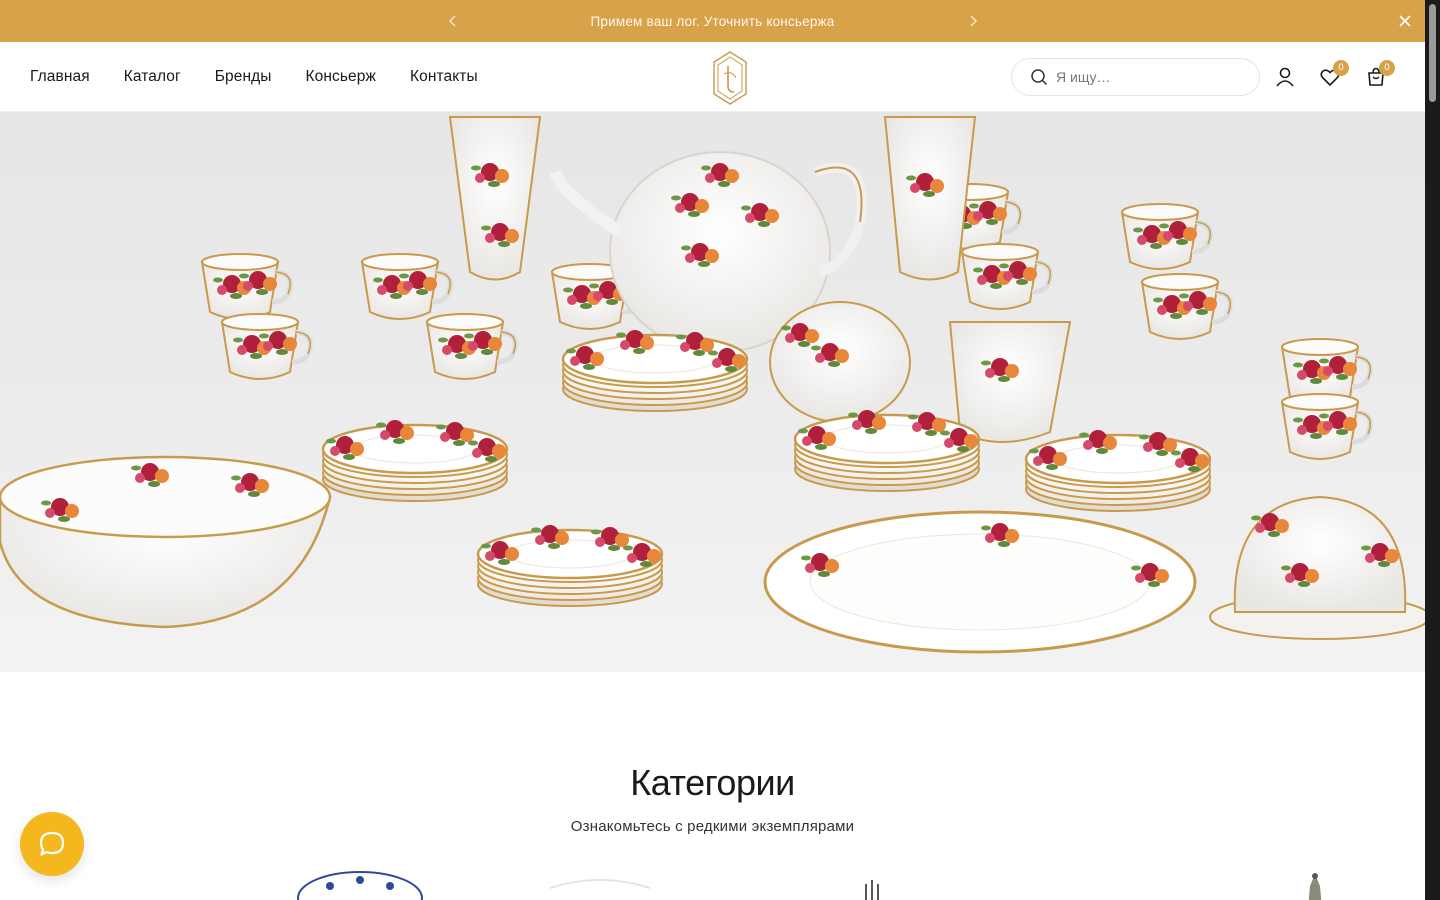 The image size is (1440, 900). I want to click on nav-item-brands: Бренды, so click(243, 77).